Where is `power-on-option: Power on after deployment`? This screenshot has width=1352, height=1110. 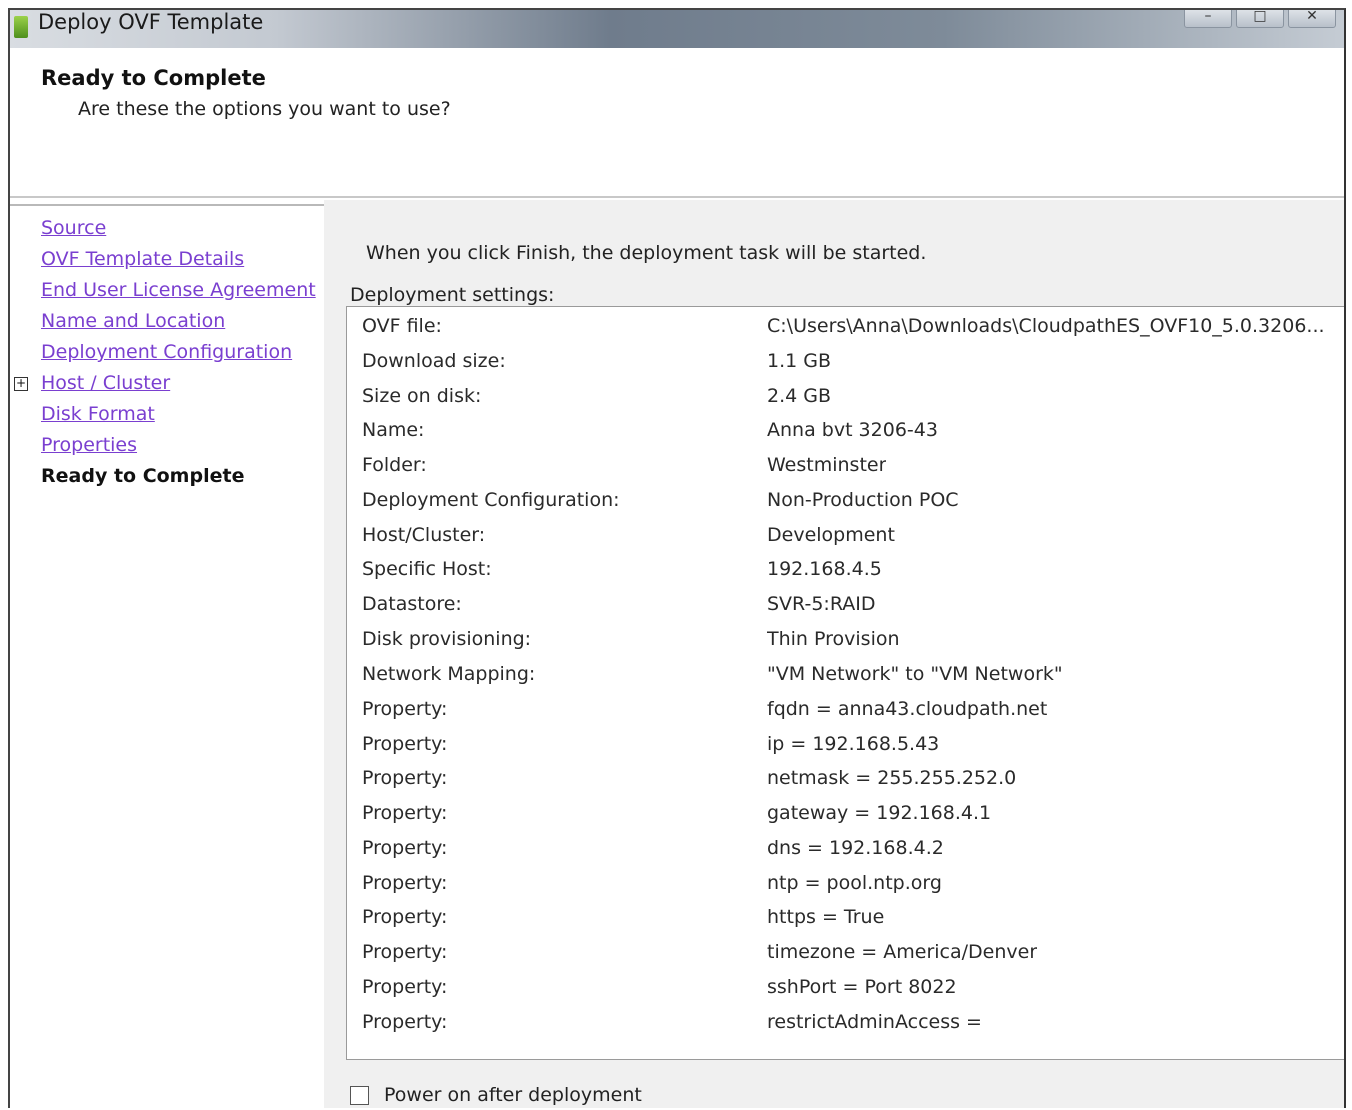 power-on-option: Power on after deployment is located at coordinates (496, 1095).